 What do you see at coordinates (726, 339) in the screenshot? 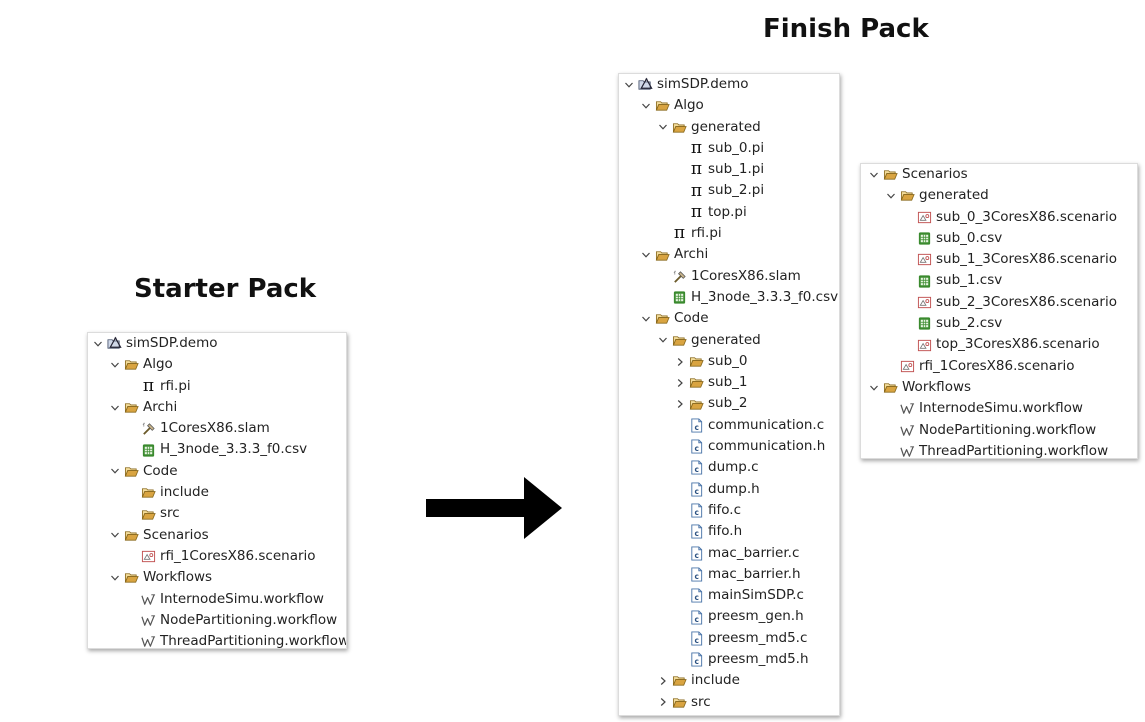
I see `tree-item-label: generated` at bounding box center [726, 339].